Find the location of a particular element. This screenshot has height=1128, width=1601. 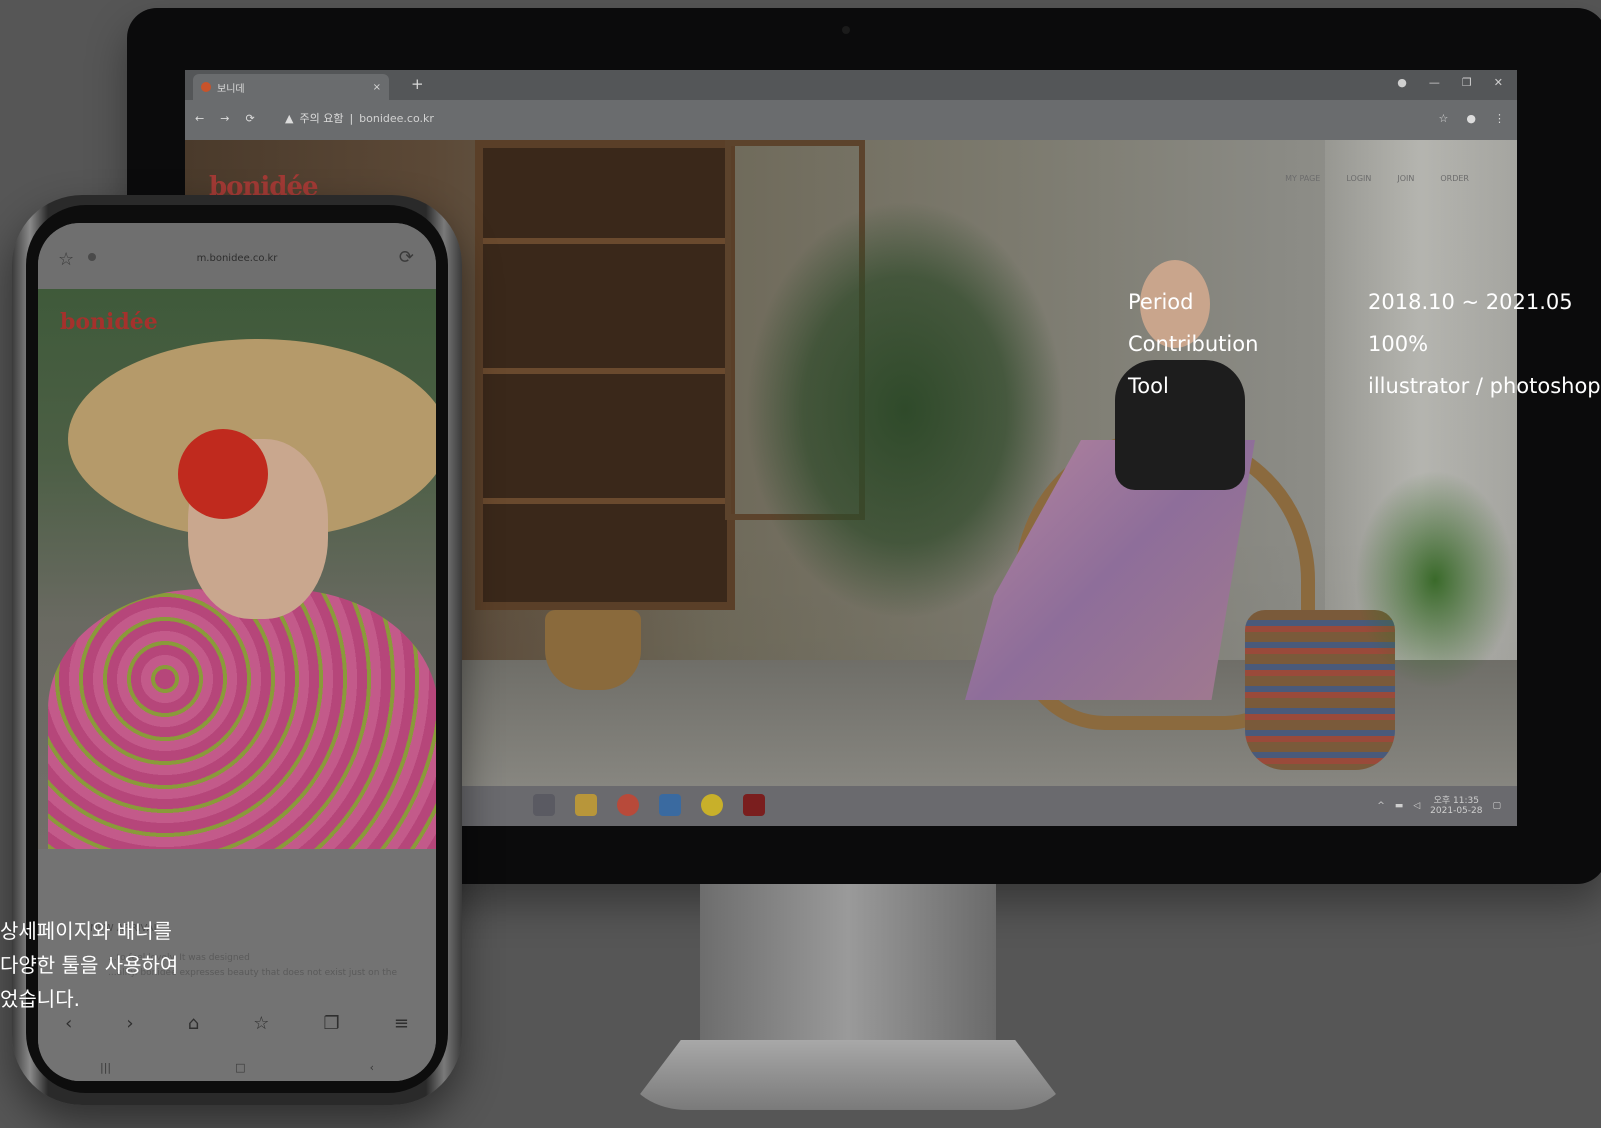

taskview-icon is located at coordinates (544, 805).